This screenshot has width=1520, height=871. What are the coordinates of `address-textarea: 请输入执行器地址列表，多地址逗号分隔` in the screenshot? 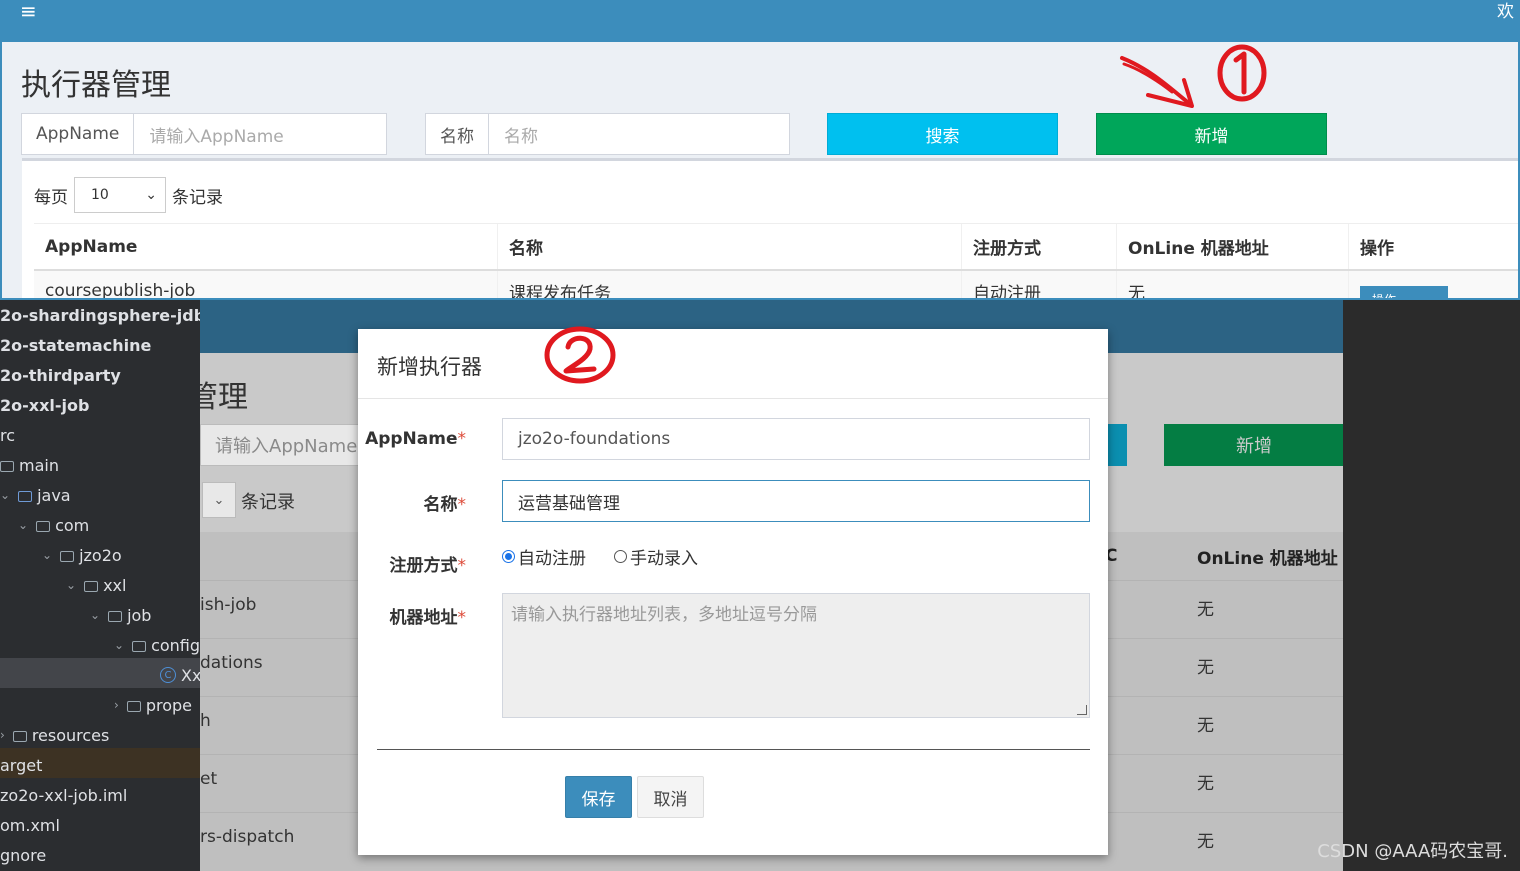 It's located at (796, 655).